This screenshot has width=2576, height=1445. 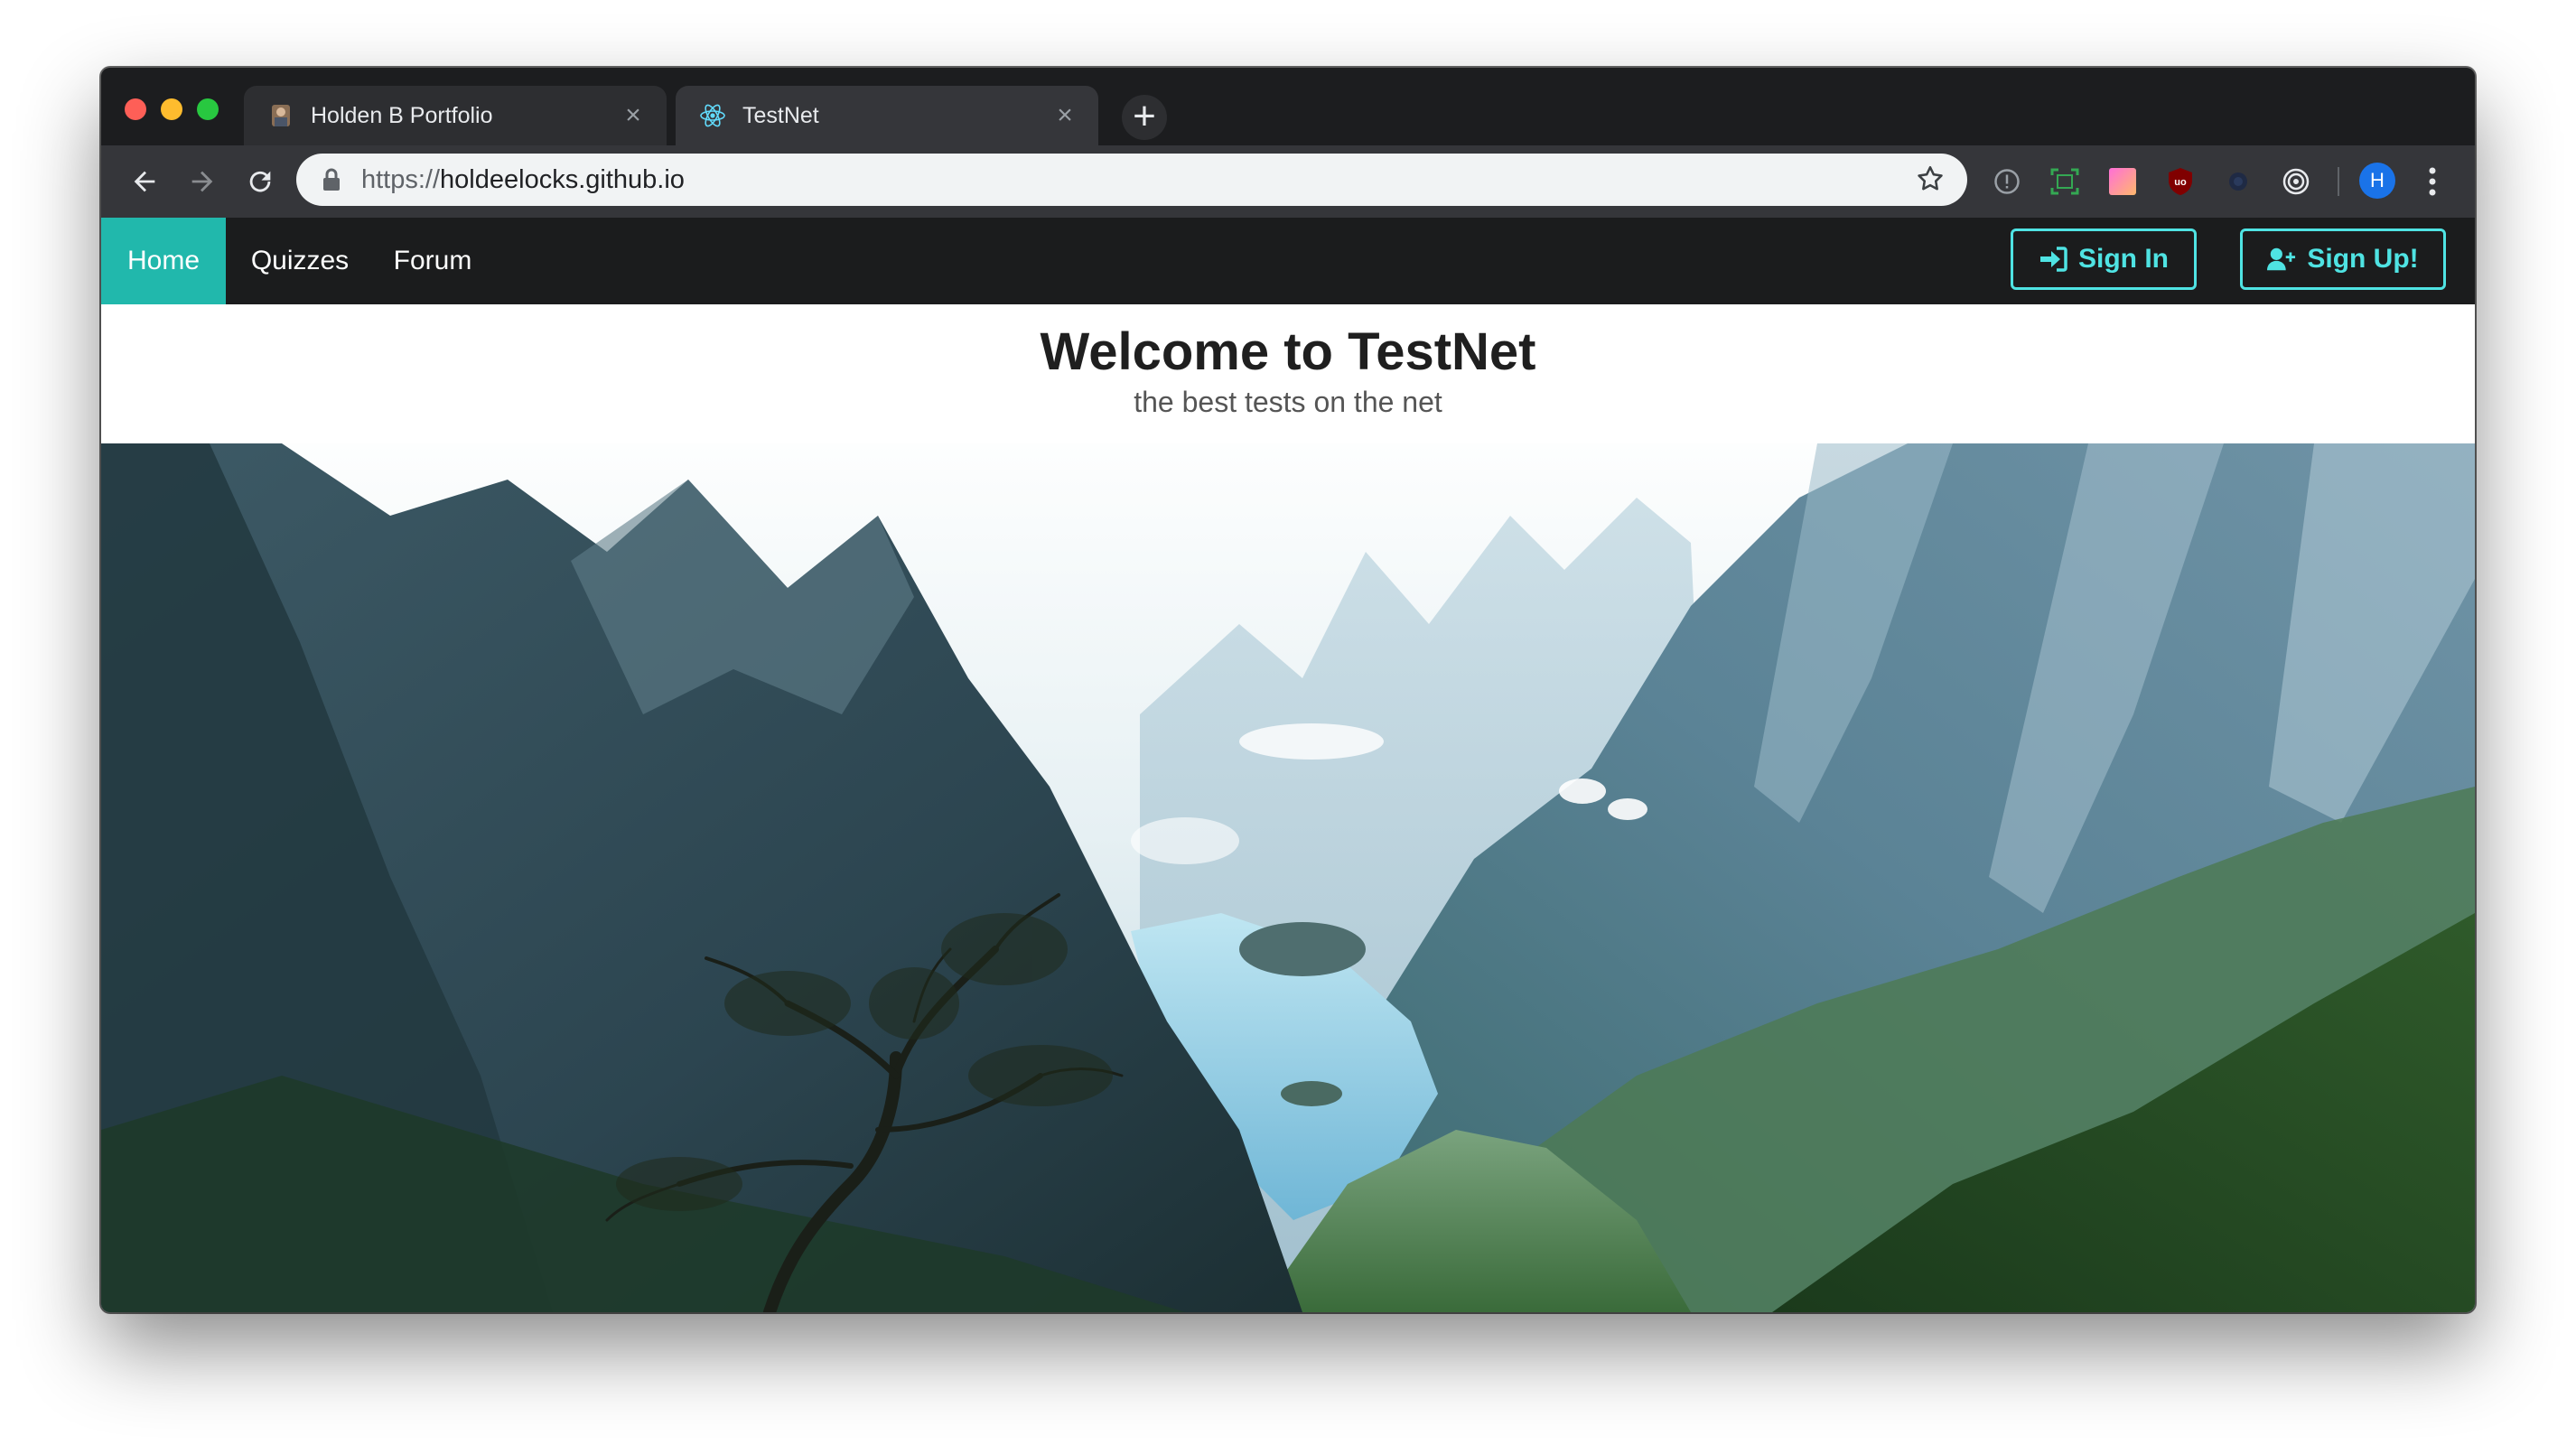 I want to click on tab-title: TestNet, so click(x=780, y=115).